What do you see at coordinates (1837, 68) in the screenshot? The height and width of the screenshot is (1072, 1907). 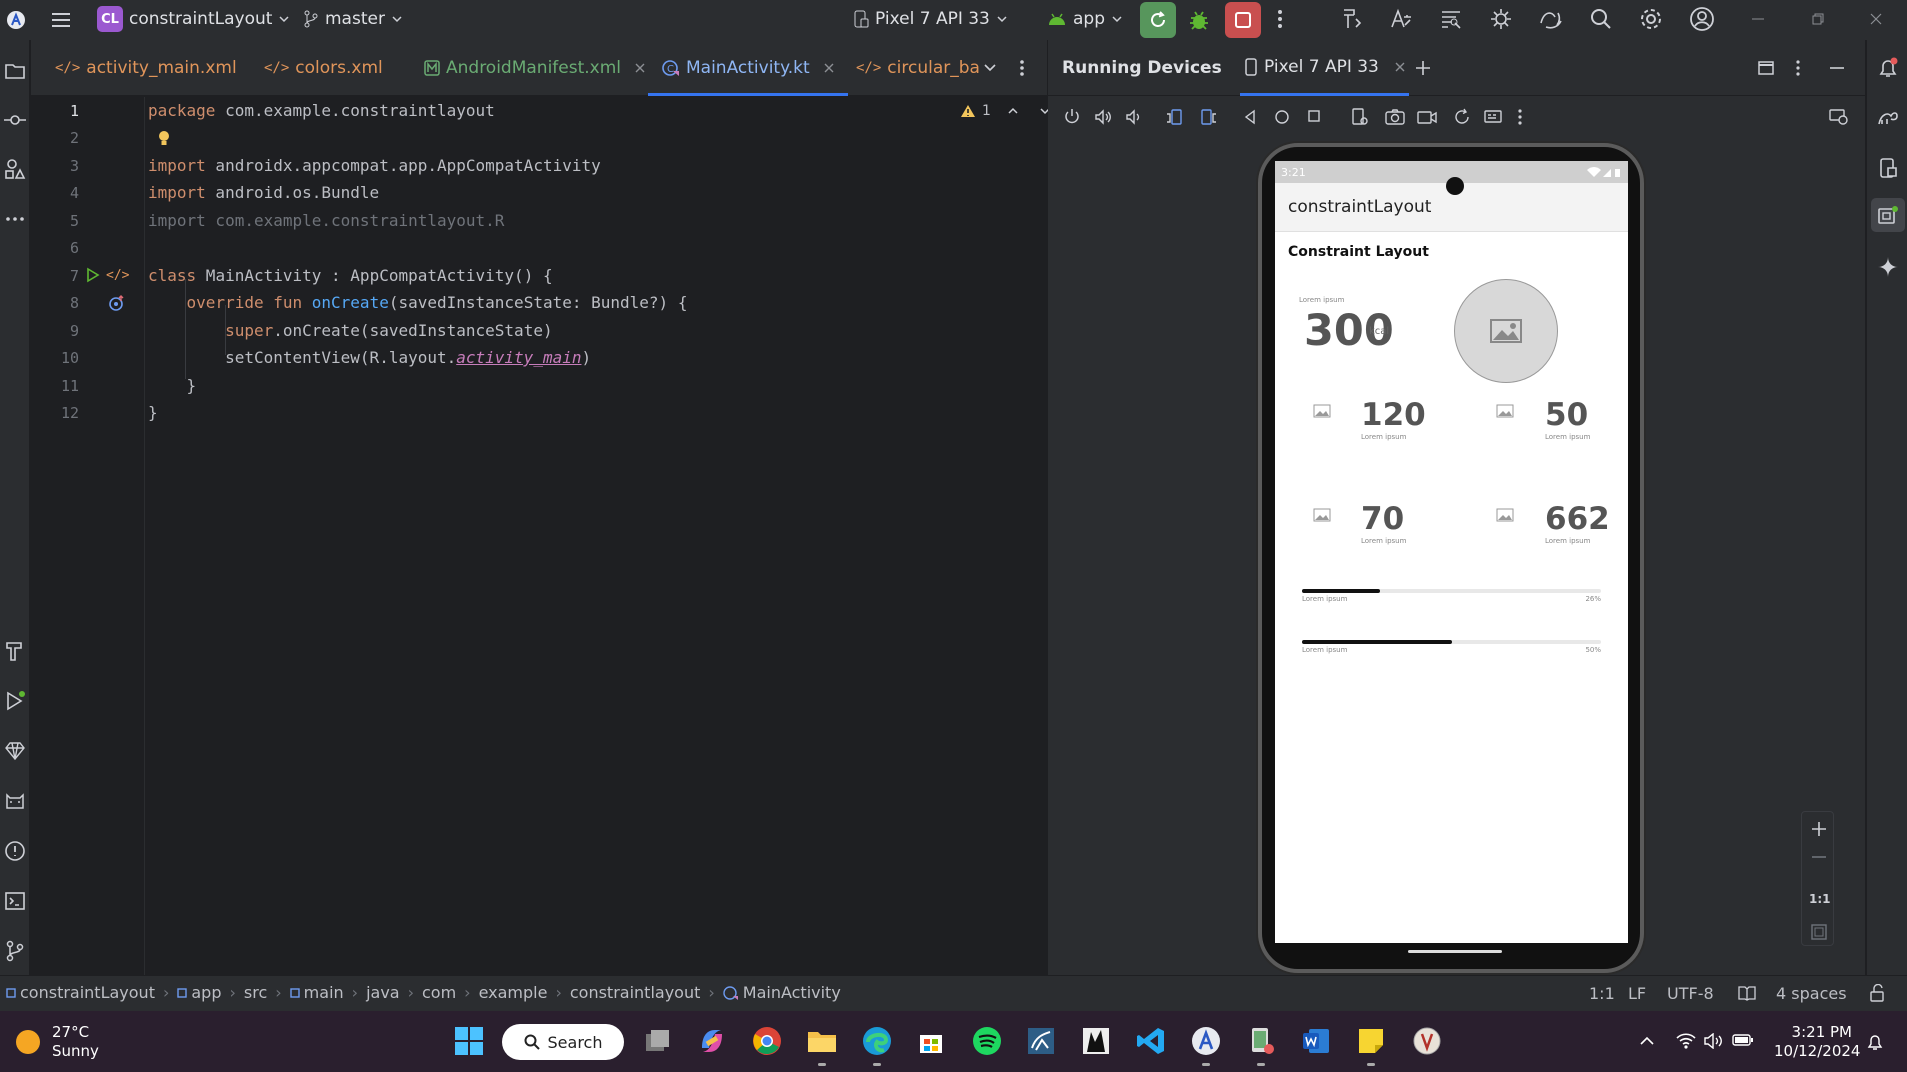 I see `hide-panel-icon` at bounding box center [1837, 68].